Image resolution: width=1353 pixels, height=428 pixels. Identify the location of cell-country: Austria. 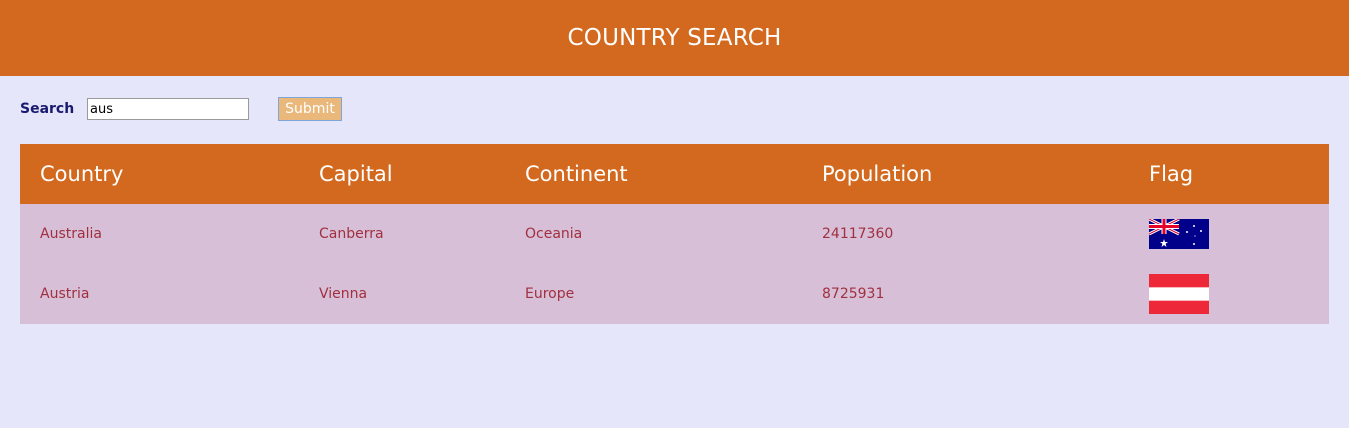
(159, 294).